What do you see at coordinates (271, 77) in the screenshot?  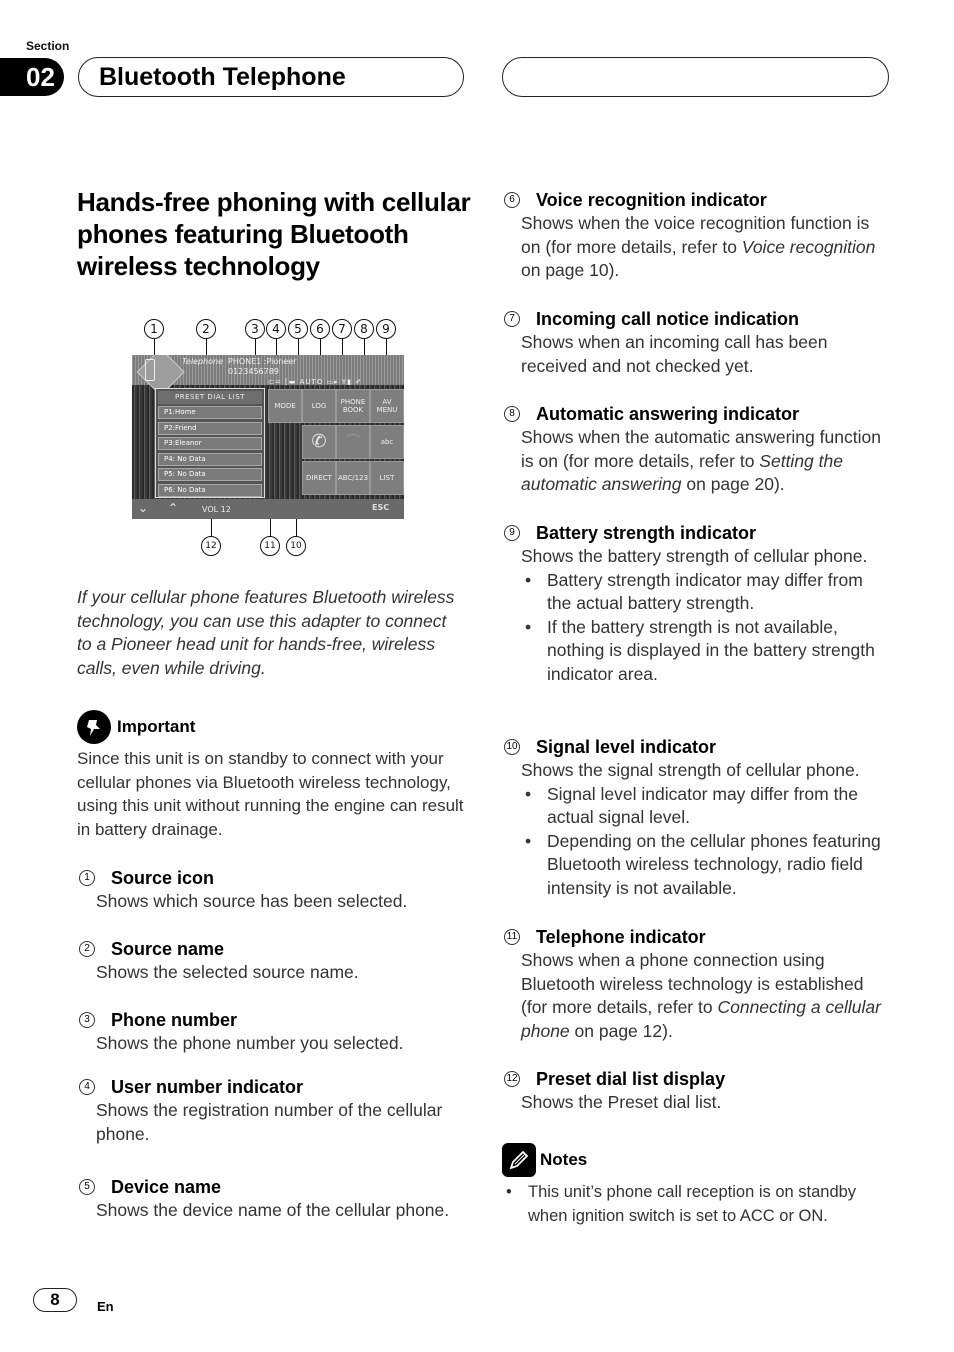 I see `section-title: Bluetooth Telephone` at bounding box center [271, 77].